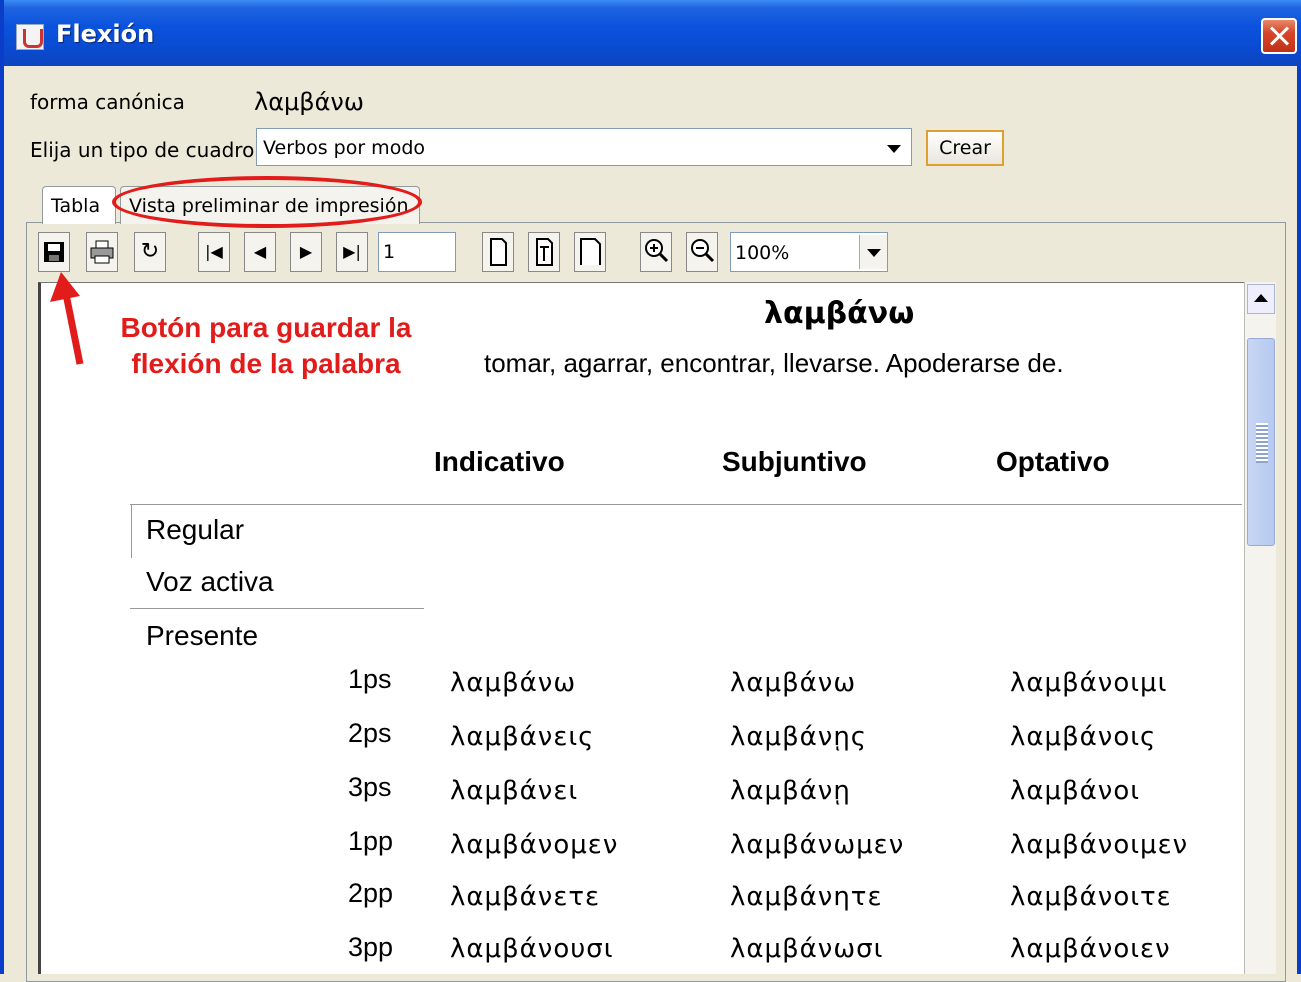 The height and width of the screenshot is (982, 1301). Describe the element at coordinates (513, 683) in the screenshot. I see `form-indicativo: λαμβάνω` at that location.